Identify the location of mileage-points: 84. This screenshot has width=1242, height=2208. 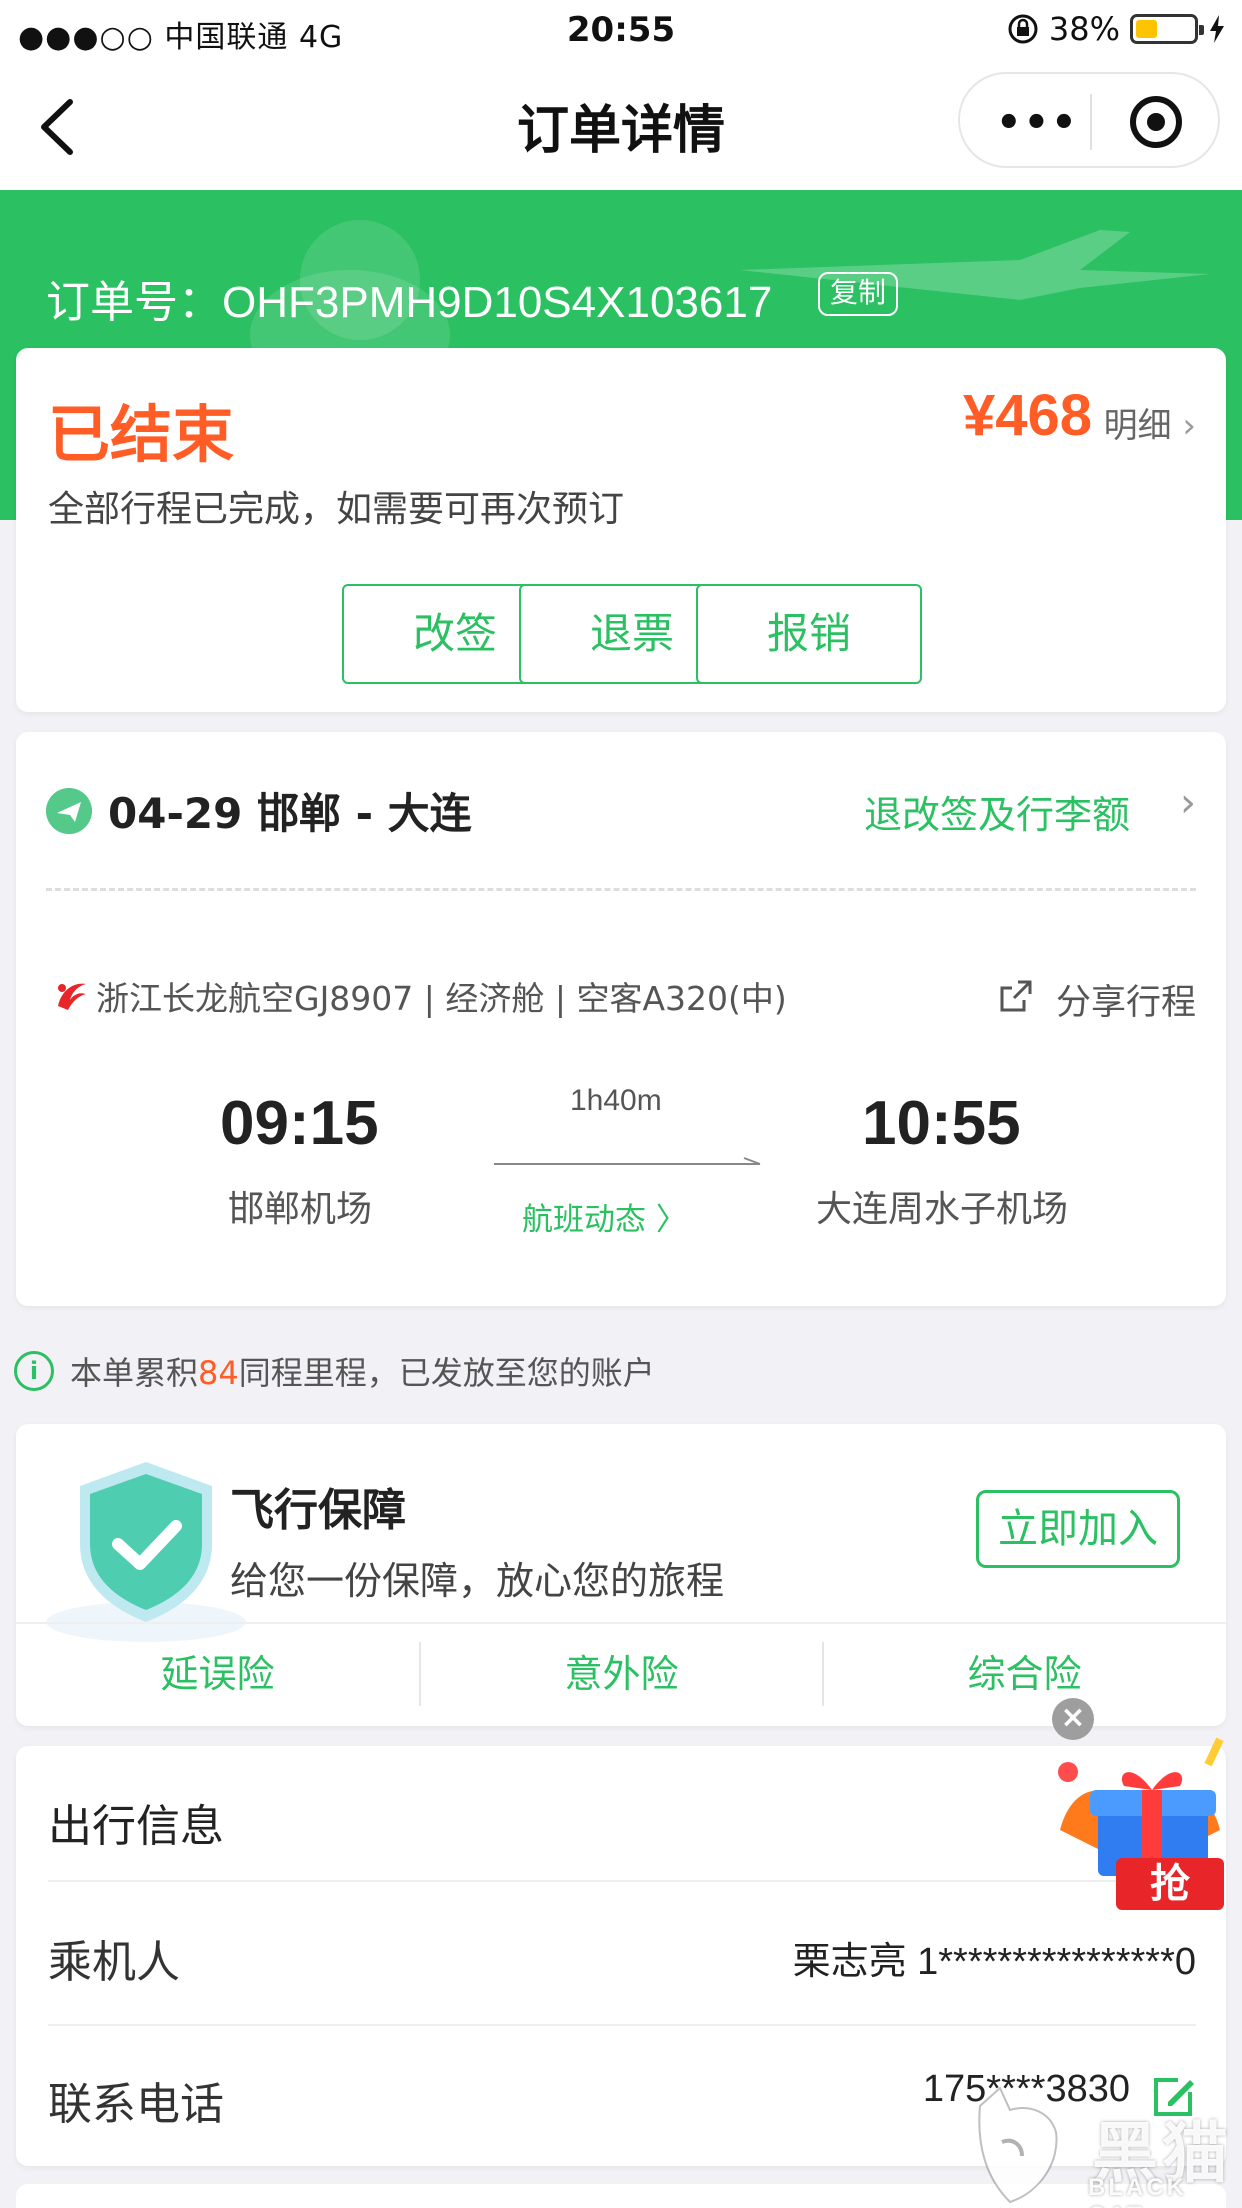
(218, 1373).